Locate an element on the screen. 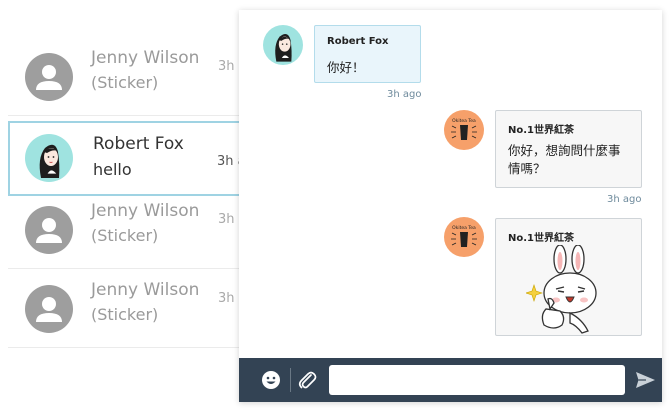  message-input is located at coordinates (477, 380).